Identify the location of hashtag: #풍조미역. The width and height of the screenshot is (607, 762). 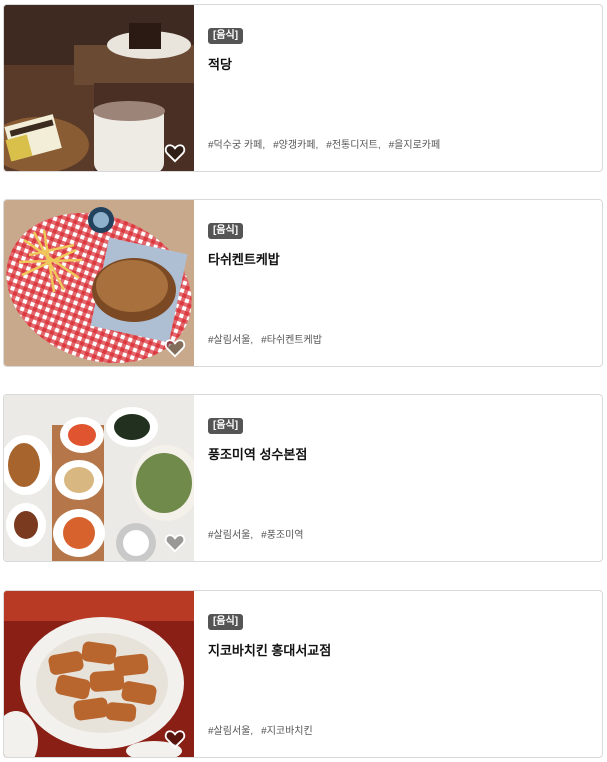
(282, 533).